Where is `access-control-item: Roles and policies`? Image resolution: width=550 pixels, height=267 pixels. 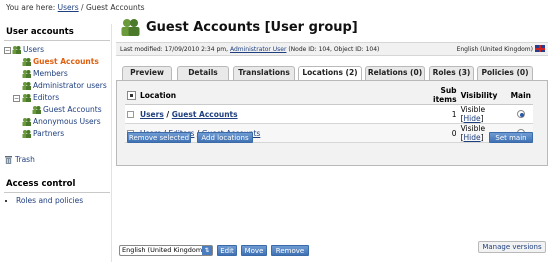
access-control-item: Roles and policies is located at coordinates (63, 200).